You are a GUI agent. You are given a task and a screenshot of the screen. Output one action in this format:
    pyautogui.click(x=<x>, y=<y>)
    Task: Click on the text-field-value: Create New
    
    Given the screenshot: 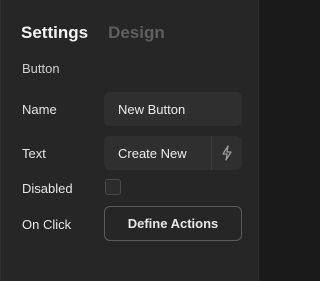 What is the action you would take?
    pyautogui.click(x=158, y=153)
    